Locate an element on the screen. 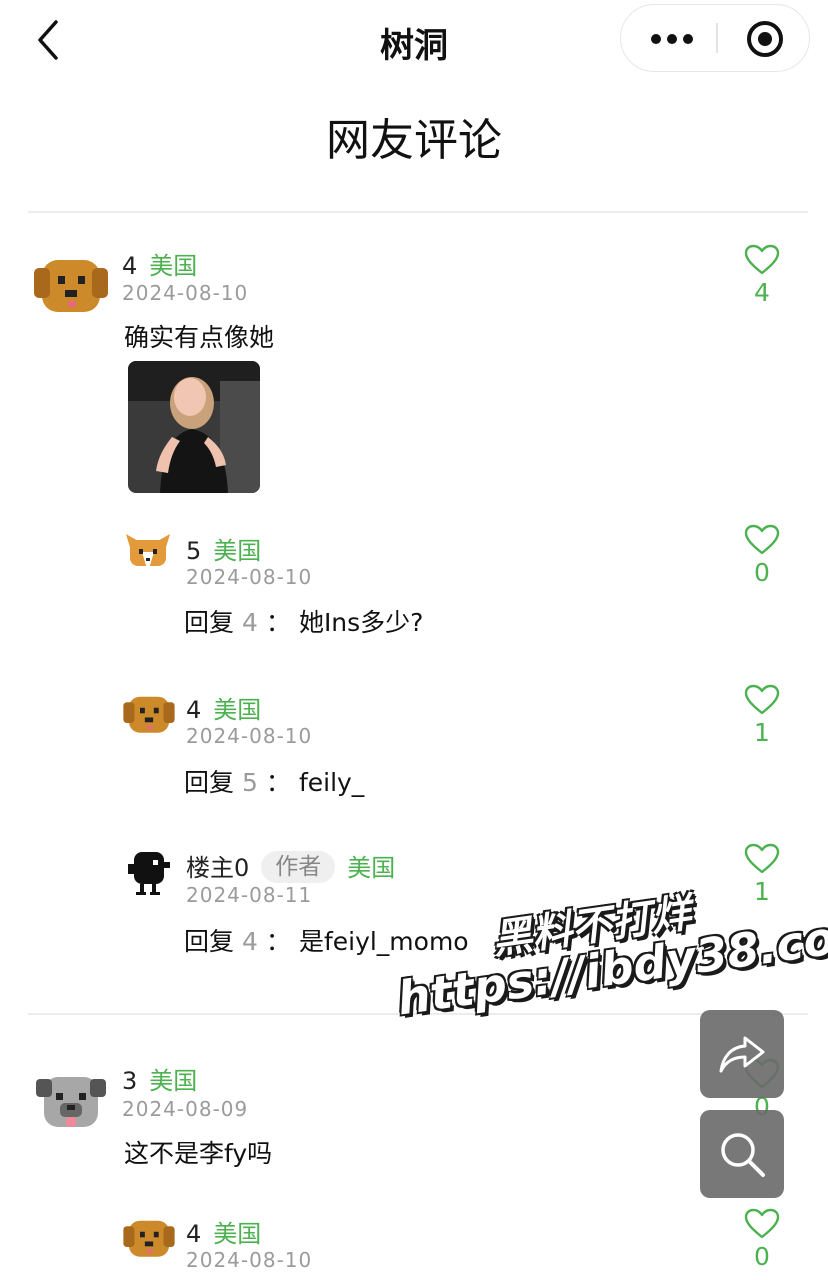 The height and width of the screenshot is (1280, 828). user-name: 3 is located at coordinates (130, 1081).